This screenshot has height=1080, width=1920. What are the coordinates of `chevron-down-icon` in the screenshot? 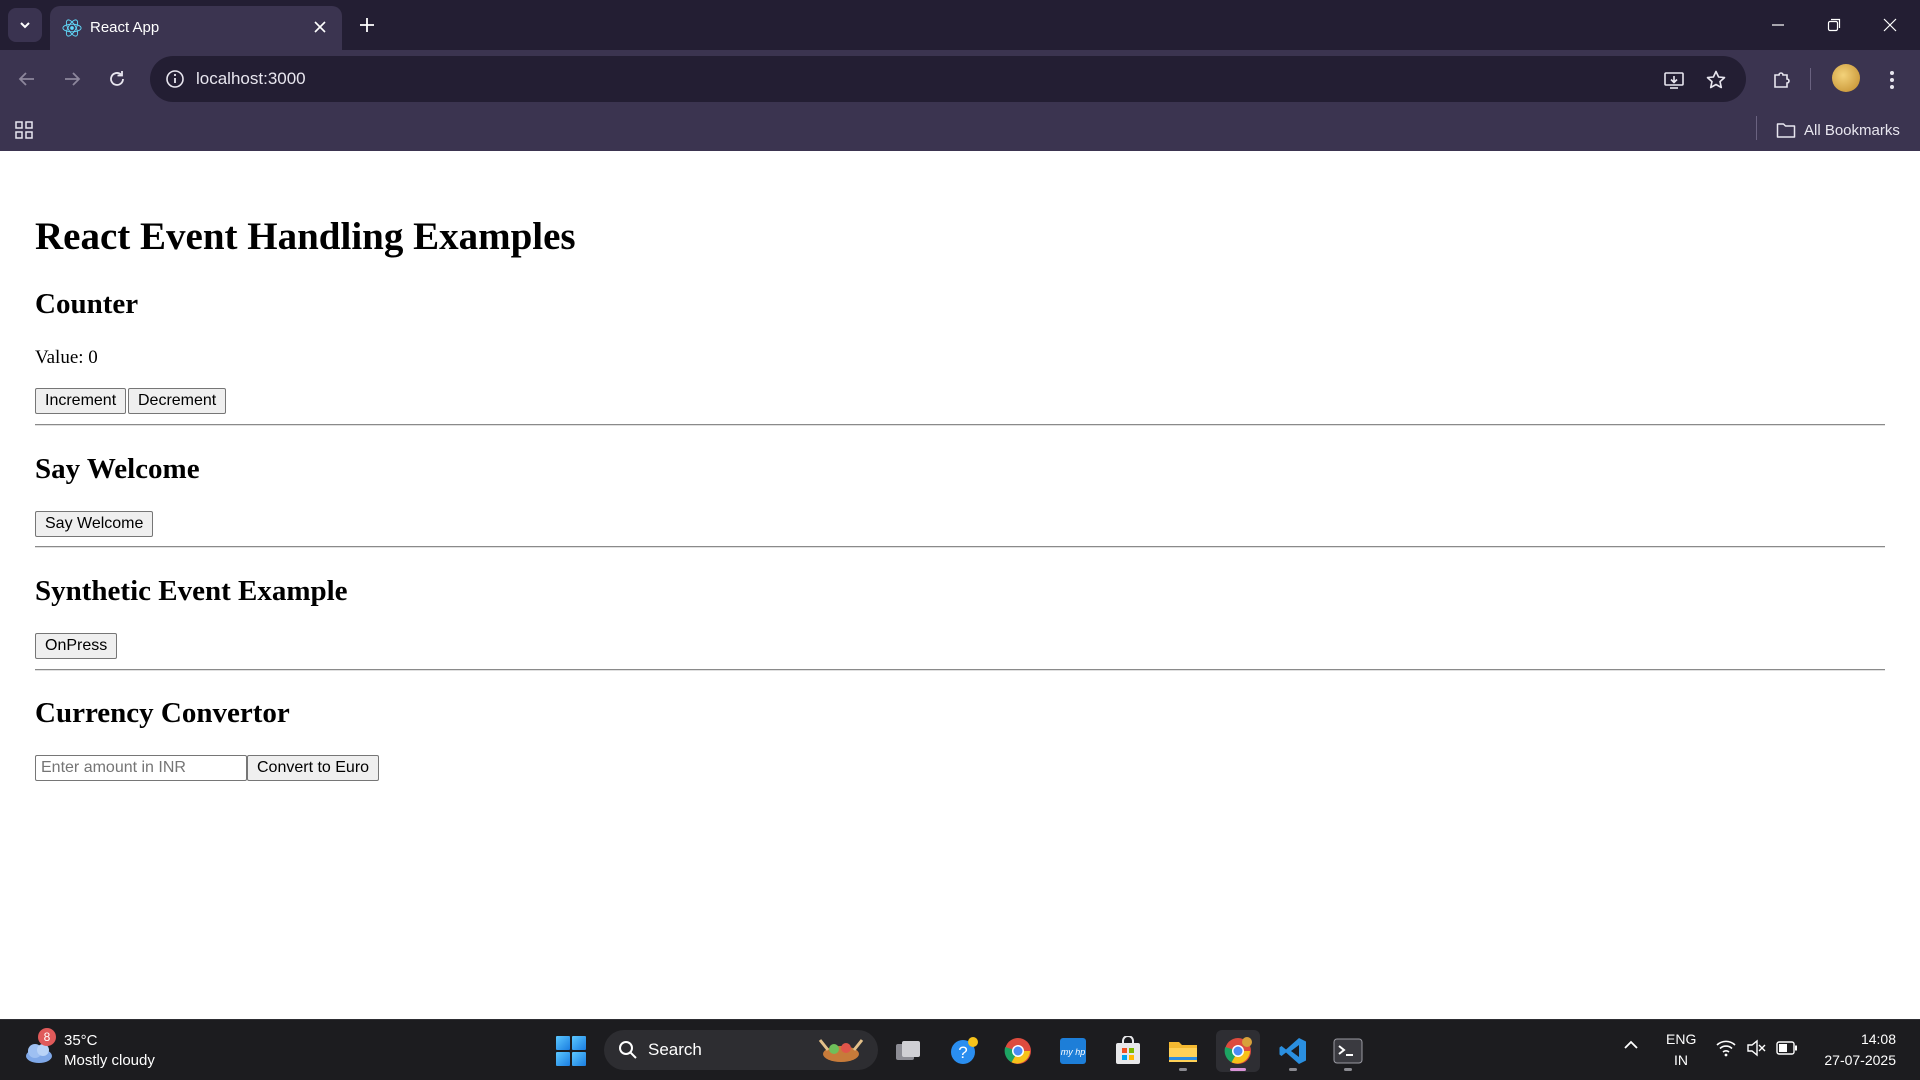 It's located at (25, 25).